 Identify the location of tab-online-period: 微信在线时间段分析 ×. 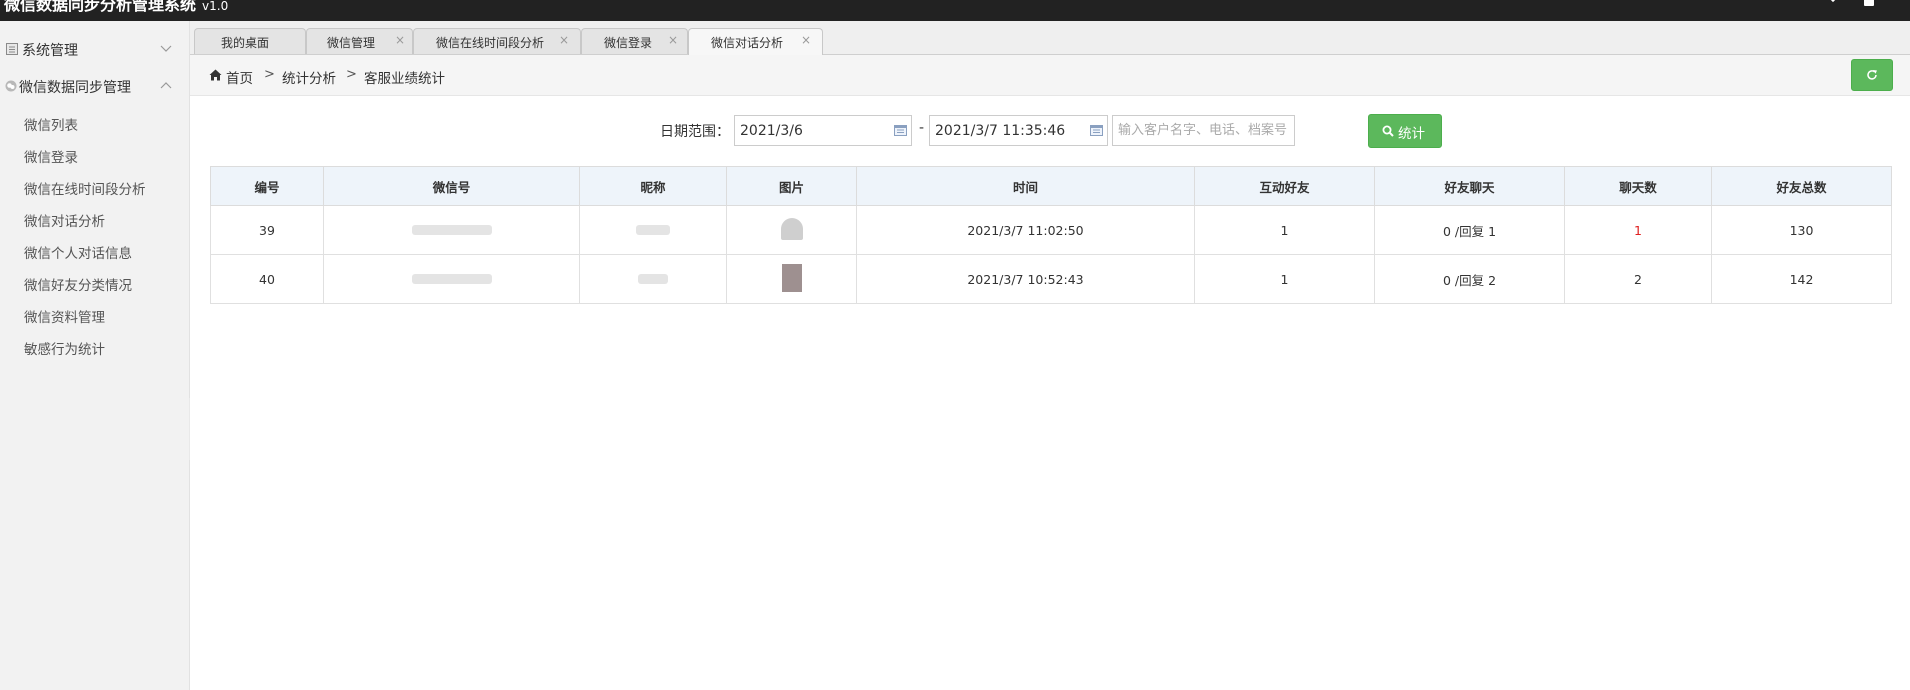
(497, 41).